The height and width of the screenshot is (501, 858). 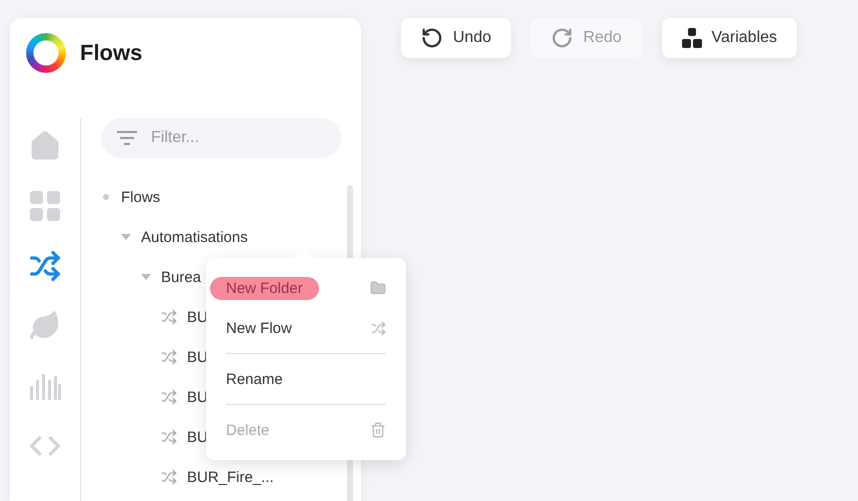 What do you see at coordinates (378, 288) in the screenshot?
I see `folder-icon` at bounding box center [378, 288].